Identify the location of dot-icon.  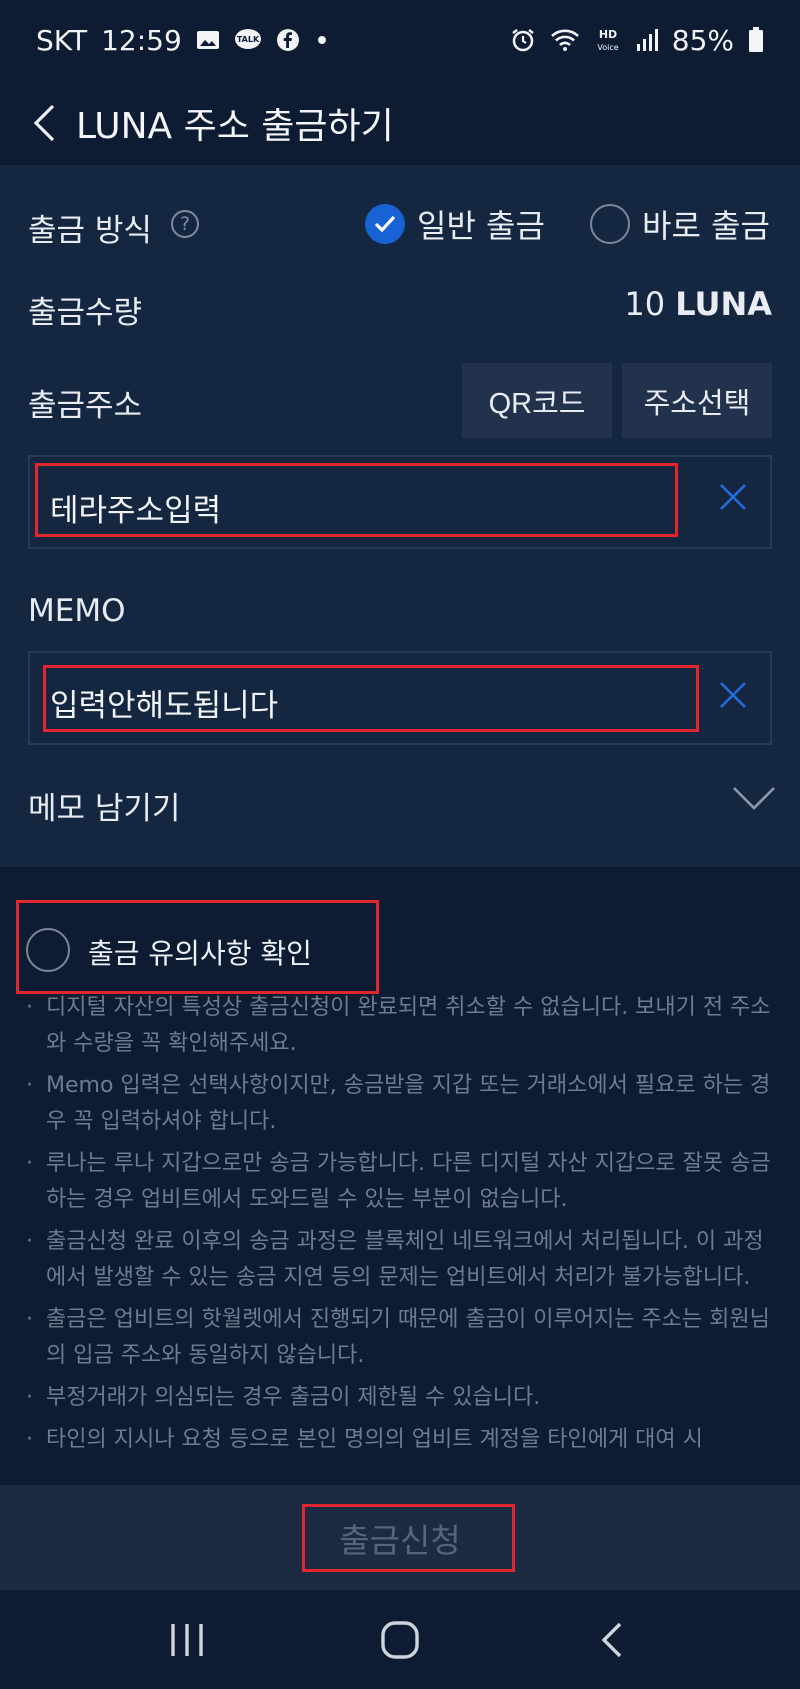
(322, 40).